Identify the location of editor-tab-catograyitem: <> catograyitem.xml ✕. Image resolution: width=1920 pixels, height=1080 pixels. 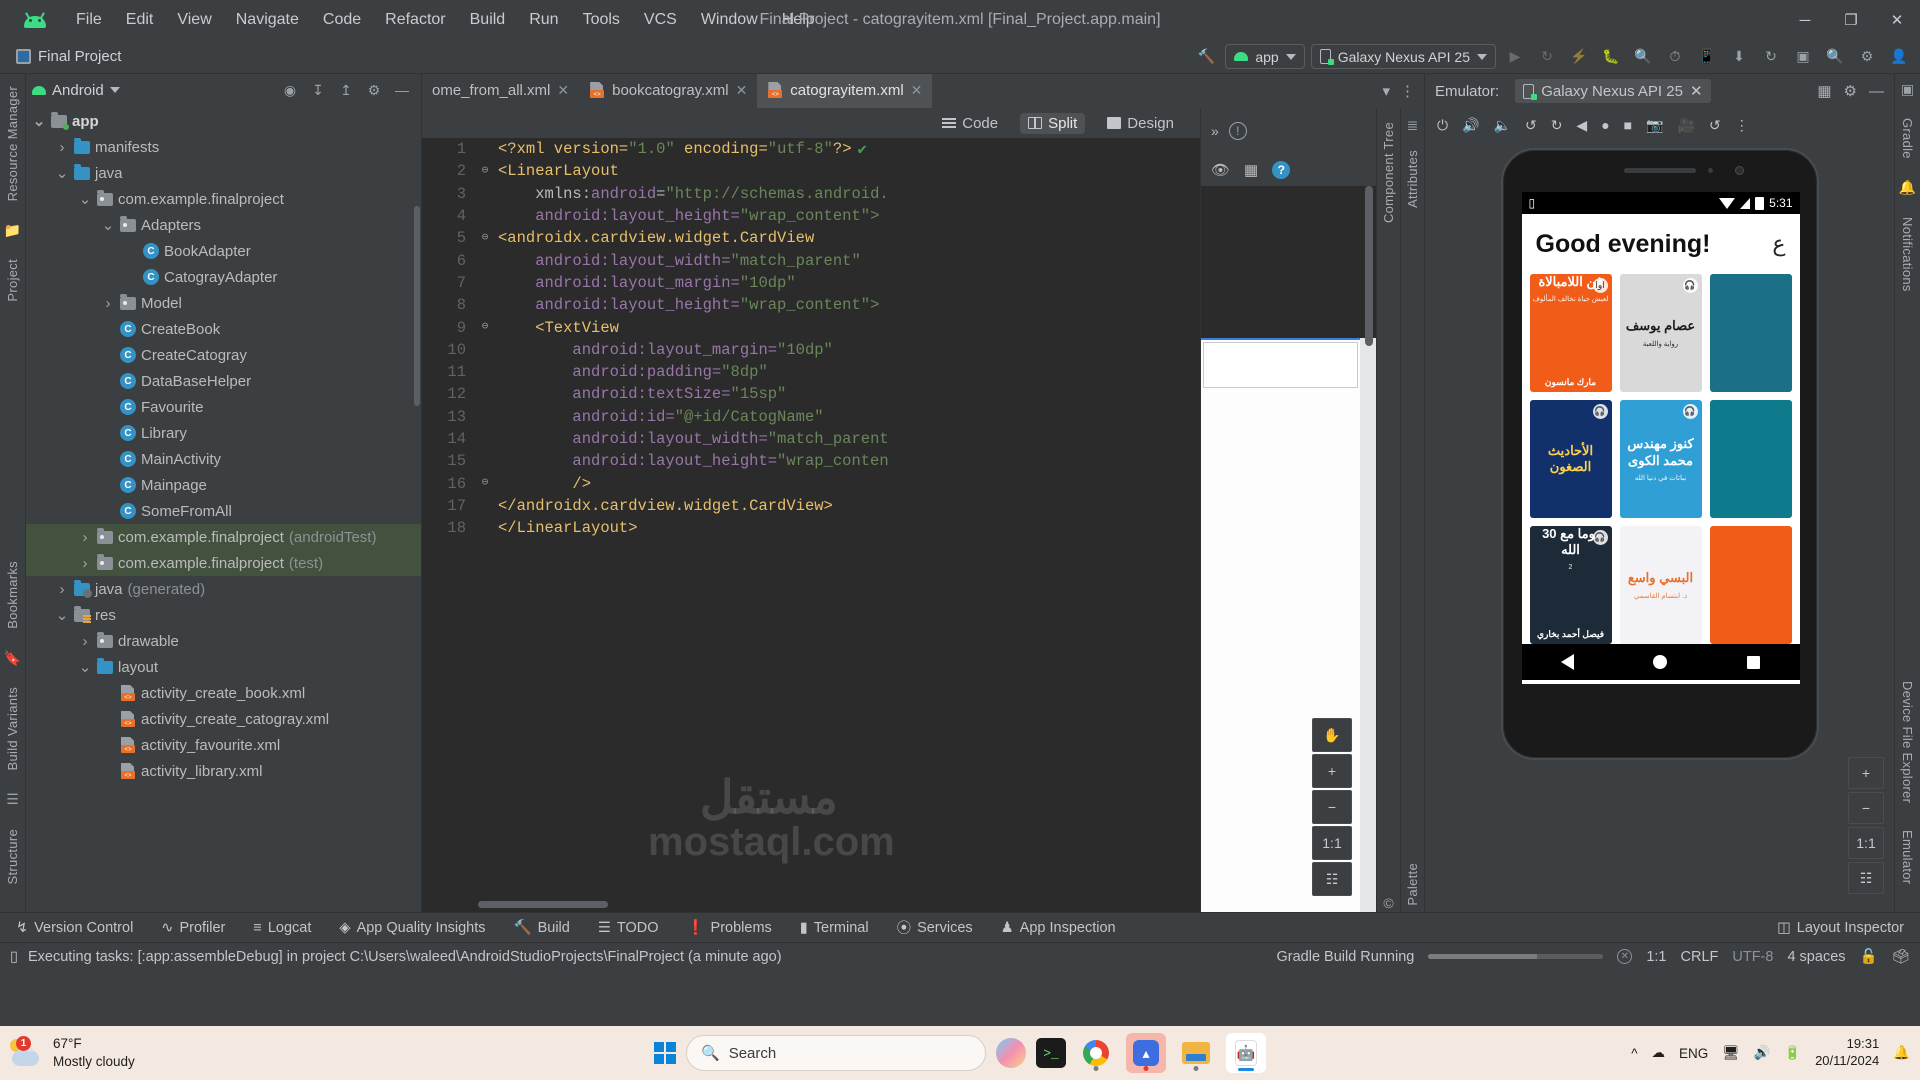
(845, 91).